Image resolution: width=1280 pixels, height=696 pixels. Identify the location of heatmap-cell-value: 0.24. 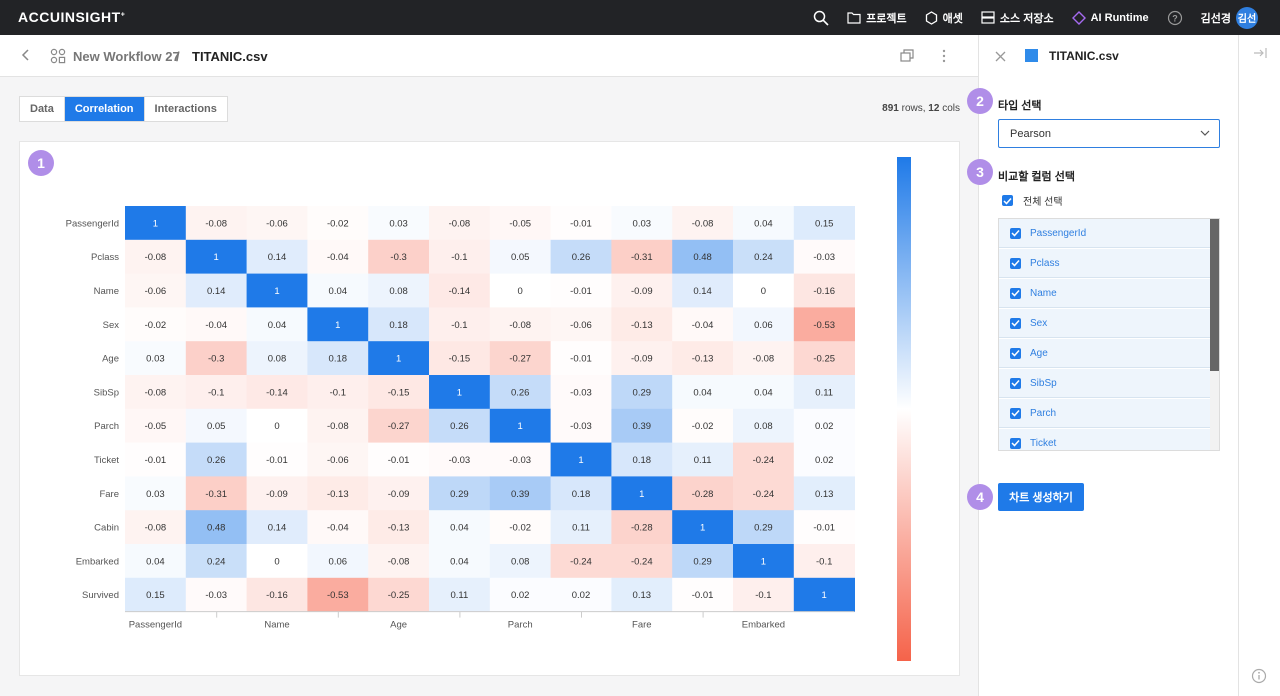
(763, 257).